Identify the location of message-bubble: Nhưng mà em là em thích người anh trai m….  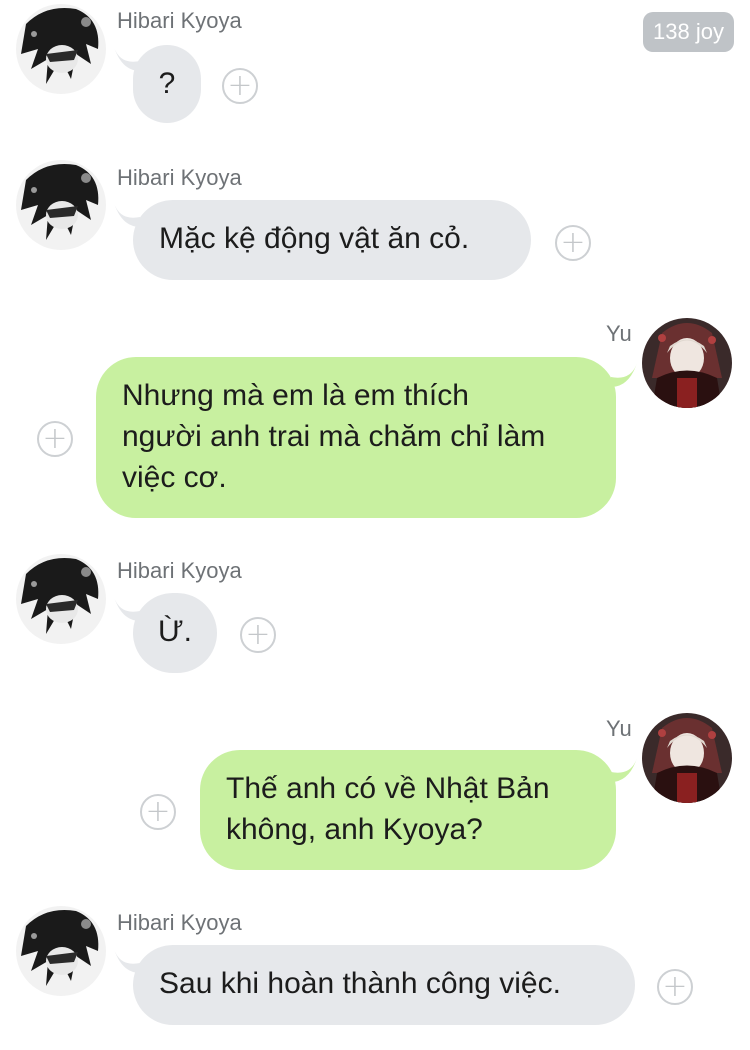
(356, 437).